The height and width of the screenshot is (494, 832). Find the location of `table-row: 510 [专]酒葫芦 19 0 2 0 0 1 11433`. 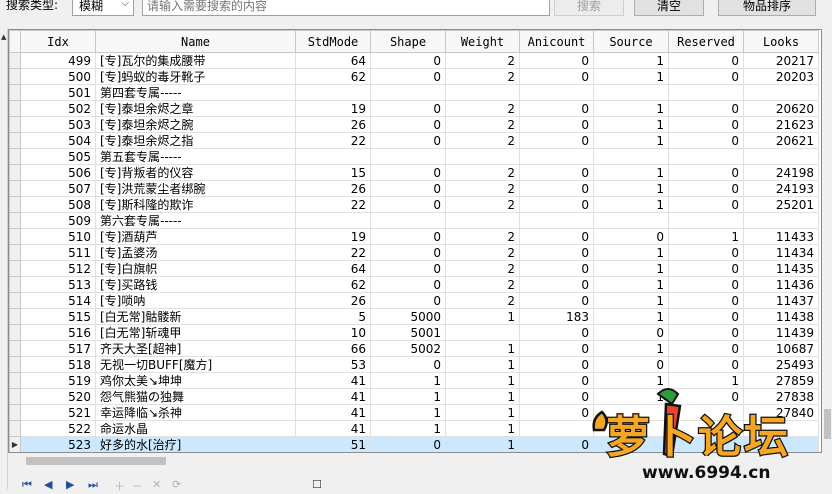

table-row: 510 [专]酒葫芦 19 0 2 0 0 1 11433 is located at coordinates (414, 236).